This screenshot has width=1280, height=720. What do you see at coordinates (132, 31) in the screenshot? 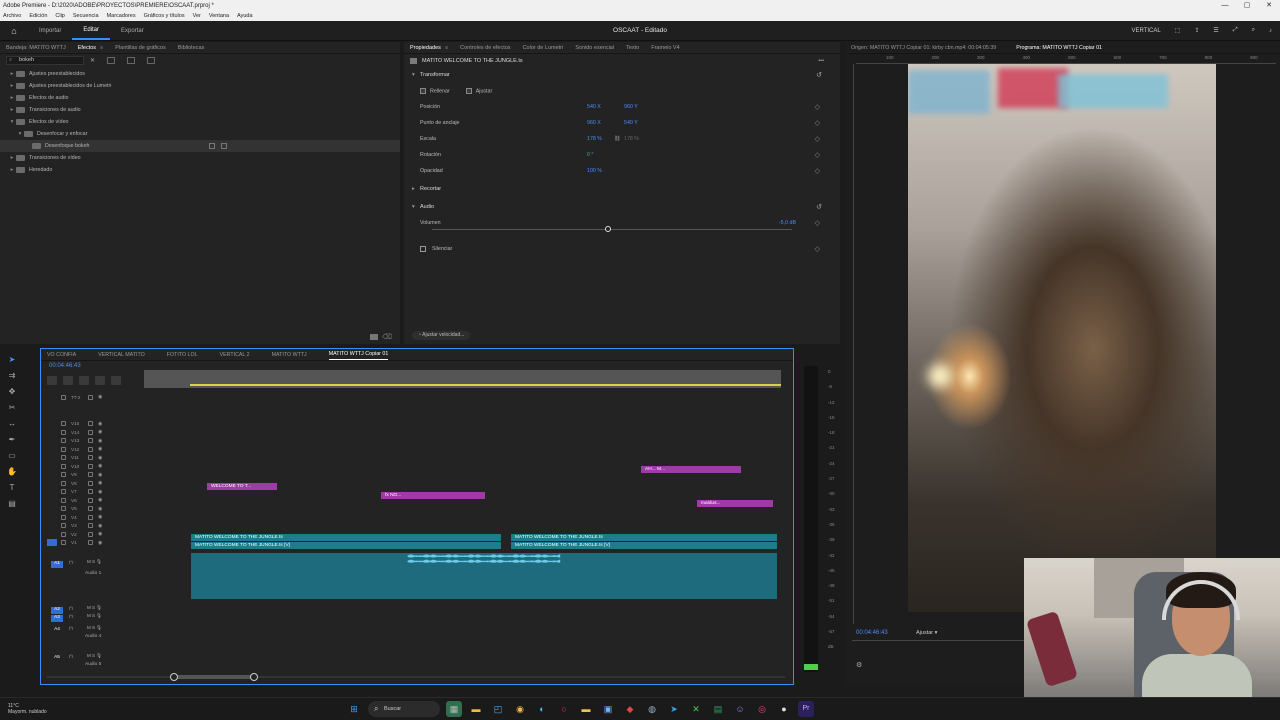
I see `tab-exportar: Exportar` at bounding box center [132, 31].